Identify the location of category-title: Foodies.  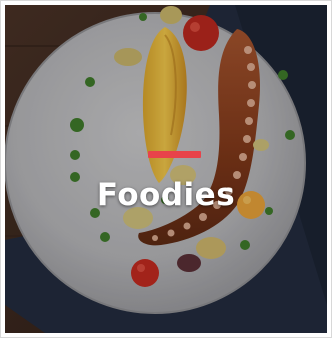
(166, 195).